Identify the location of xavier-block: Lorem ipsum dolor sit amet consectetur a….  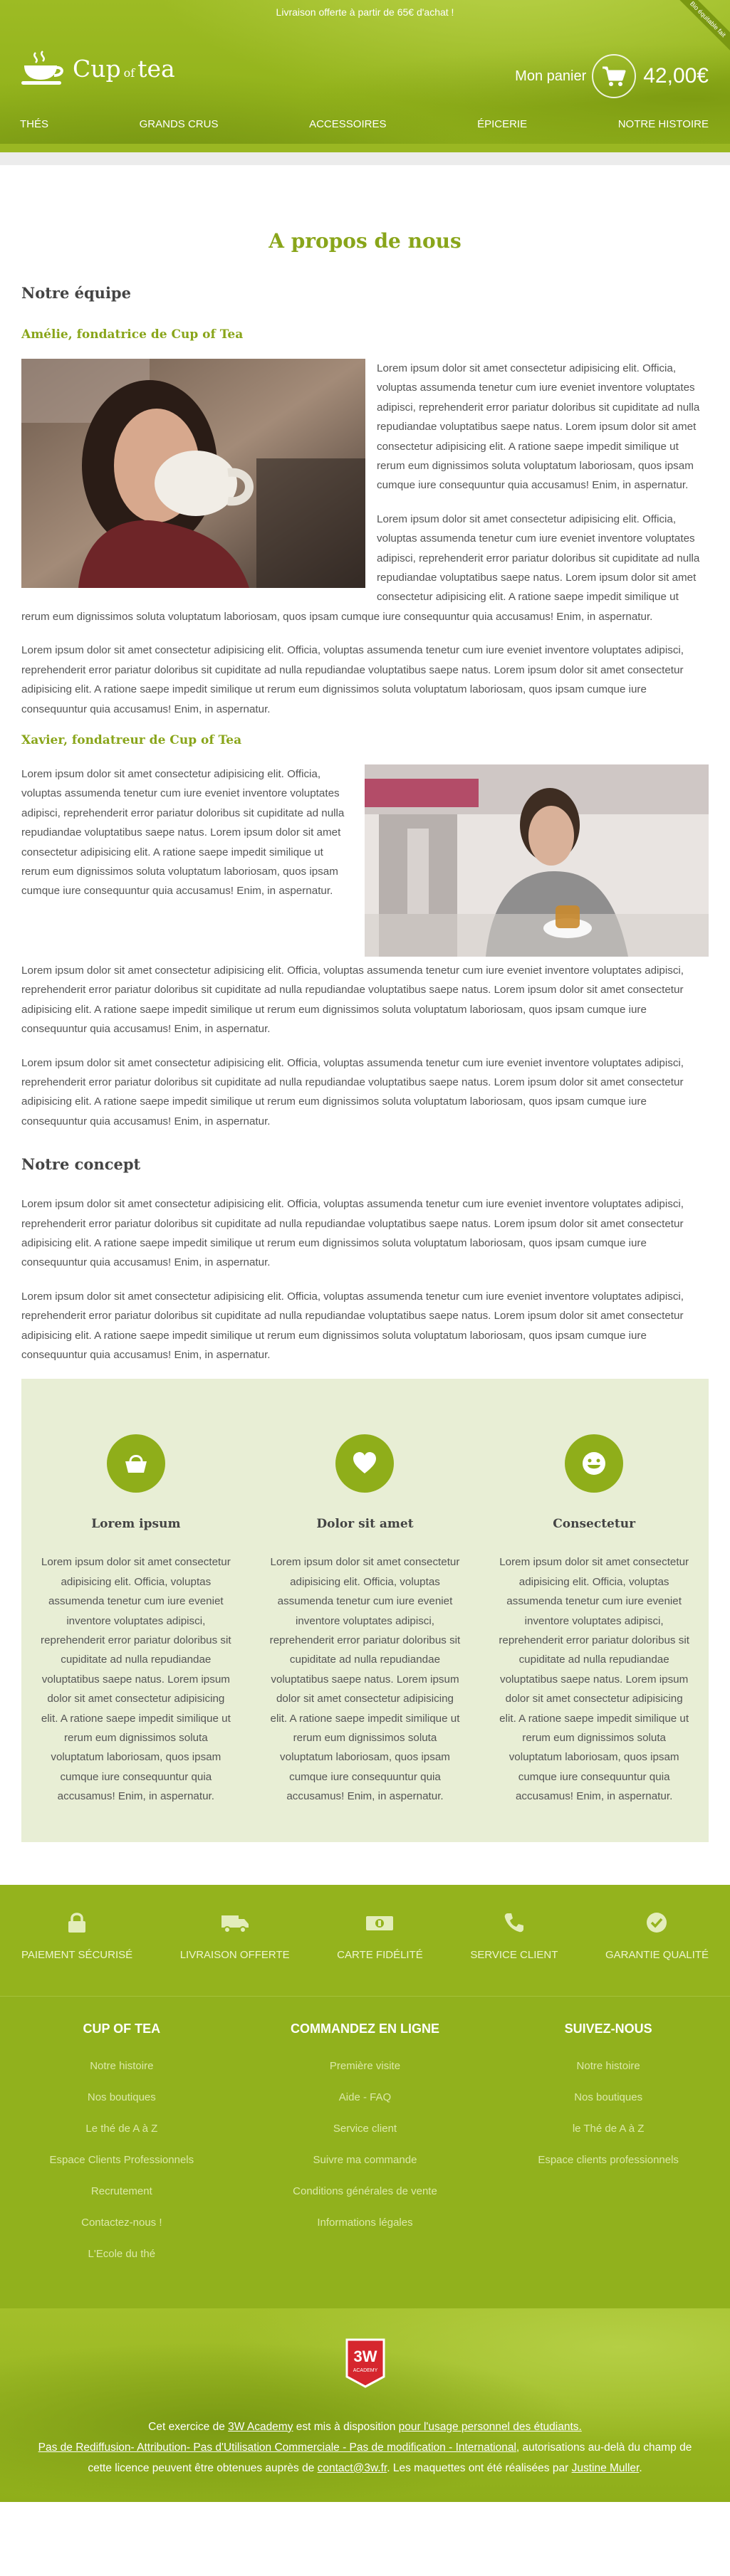
(365, 862).